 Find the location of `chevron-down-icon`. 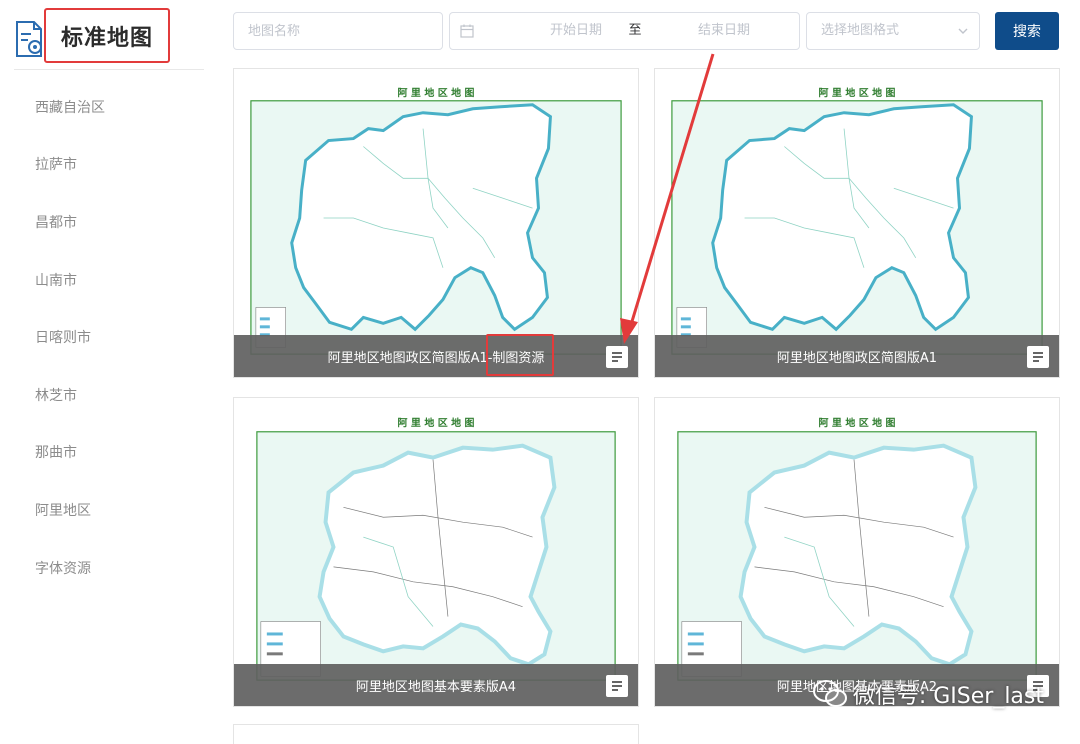

chevron-down-icon is located at coordinates (963, 31).